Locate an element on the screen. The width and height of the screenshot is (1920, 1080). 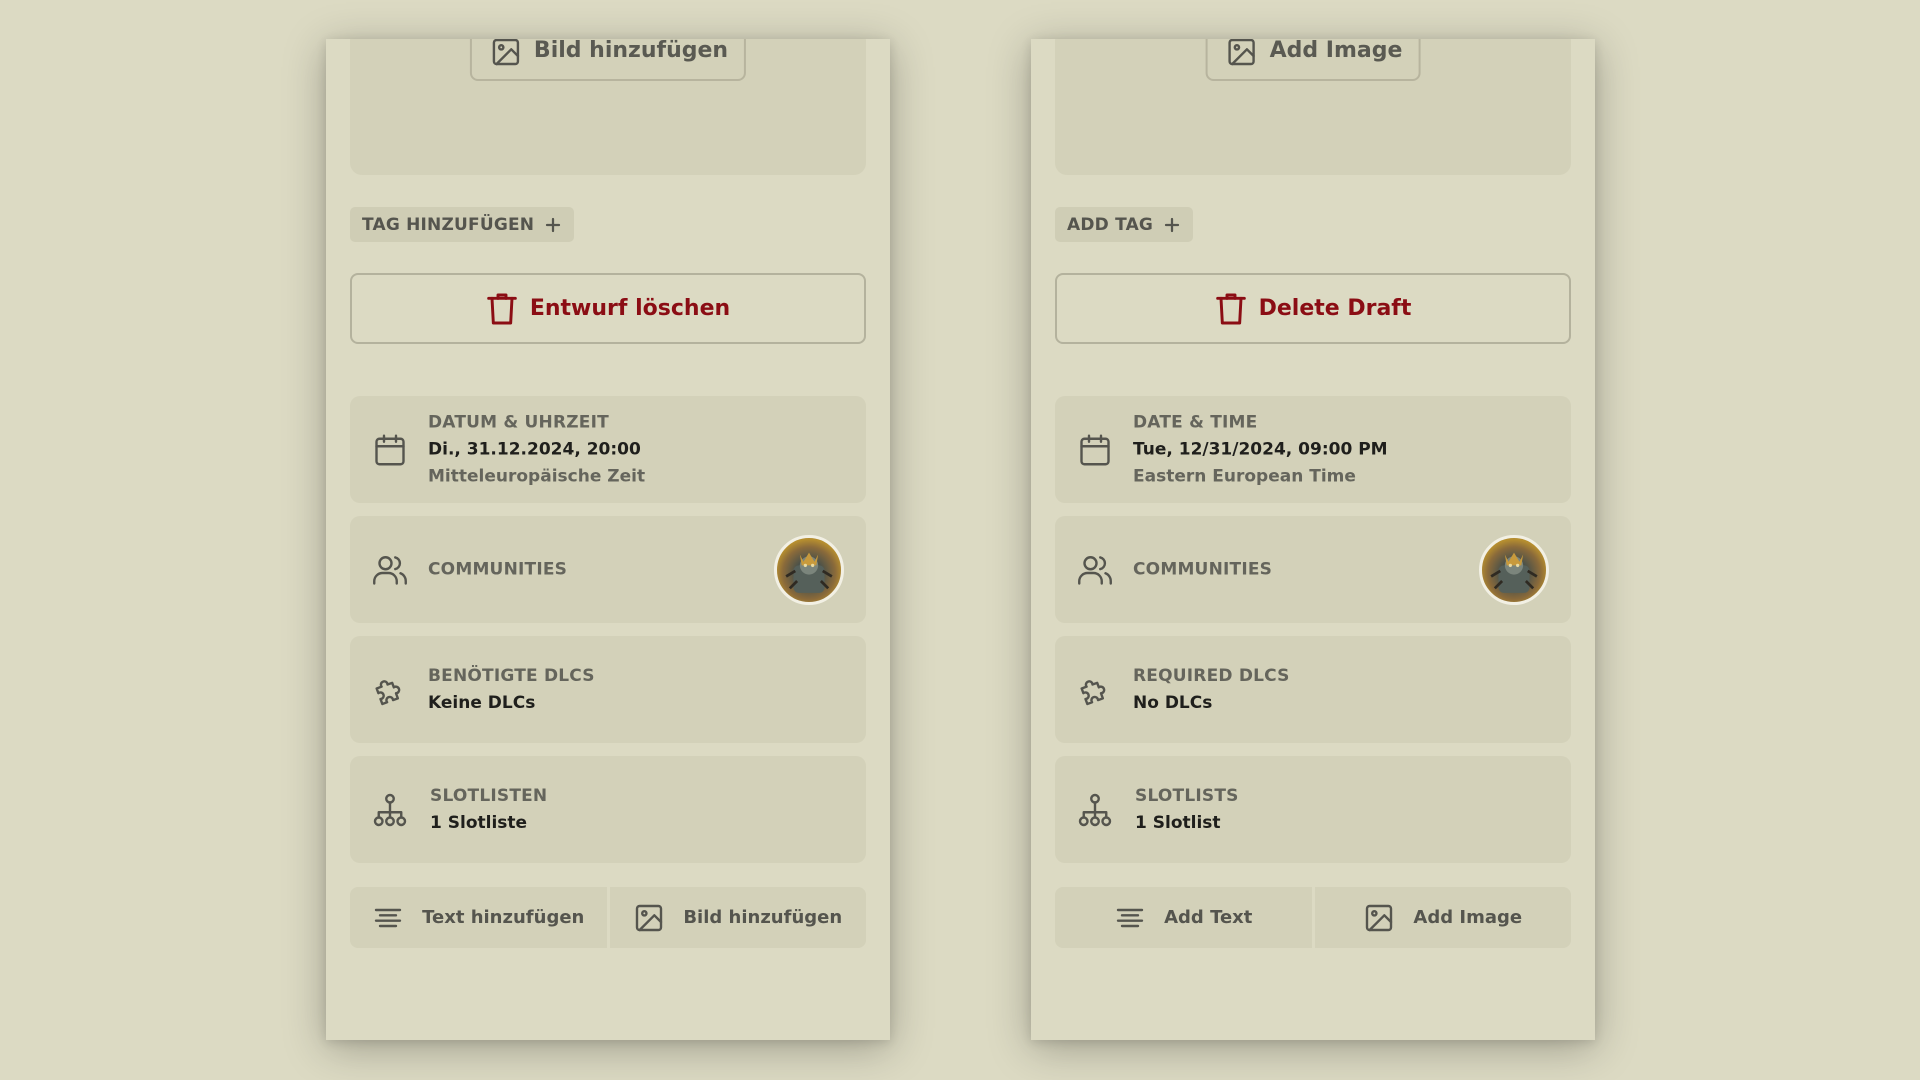
add-image-label: Bild hinzufügen is located at coordinates (763, 917).